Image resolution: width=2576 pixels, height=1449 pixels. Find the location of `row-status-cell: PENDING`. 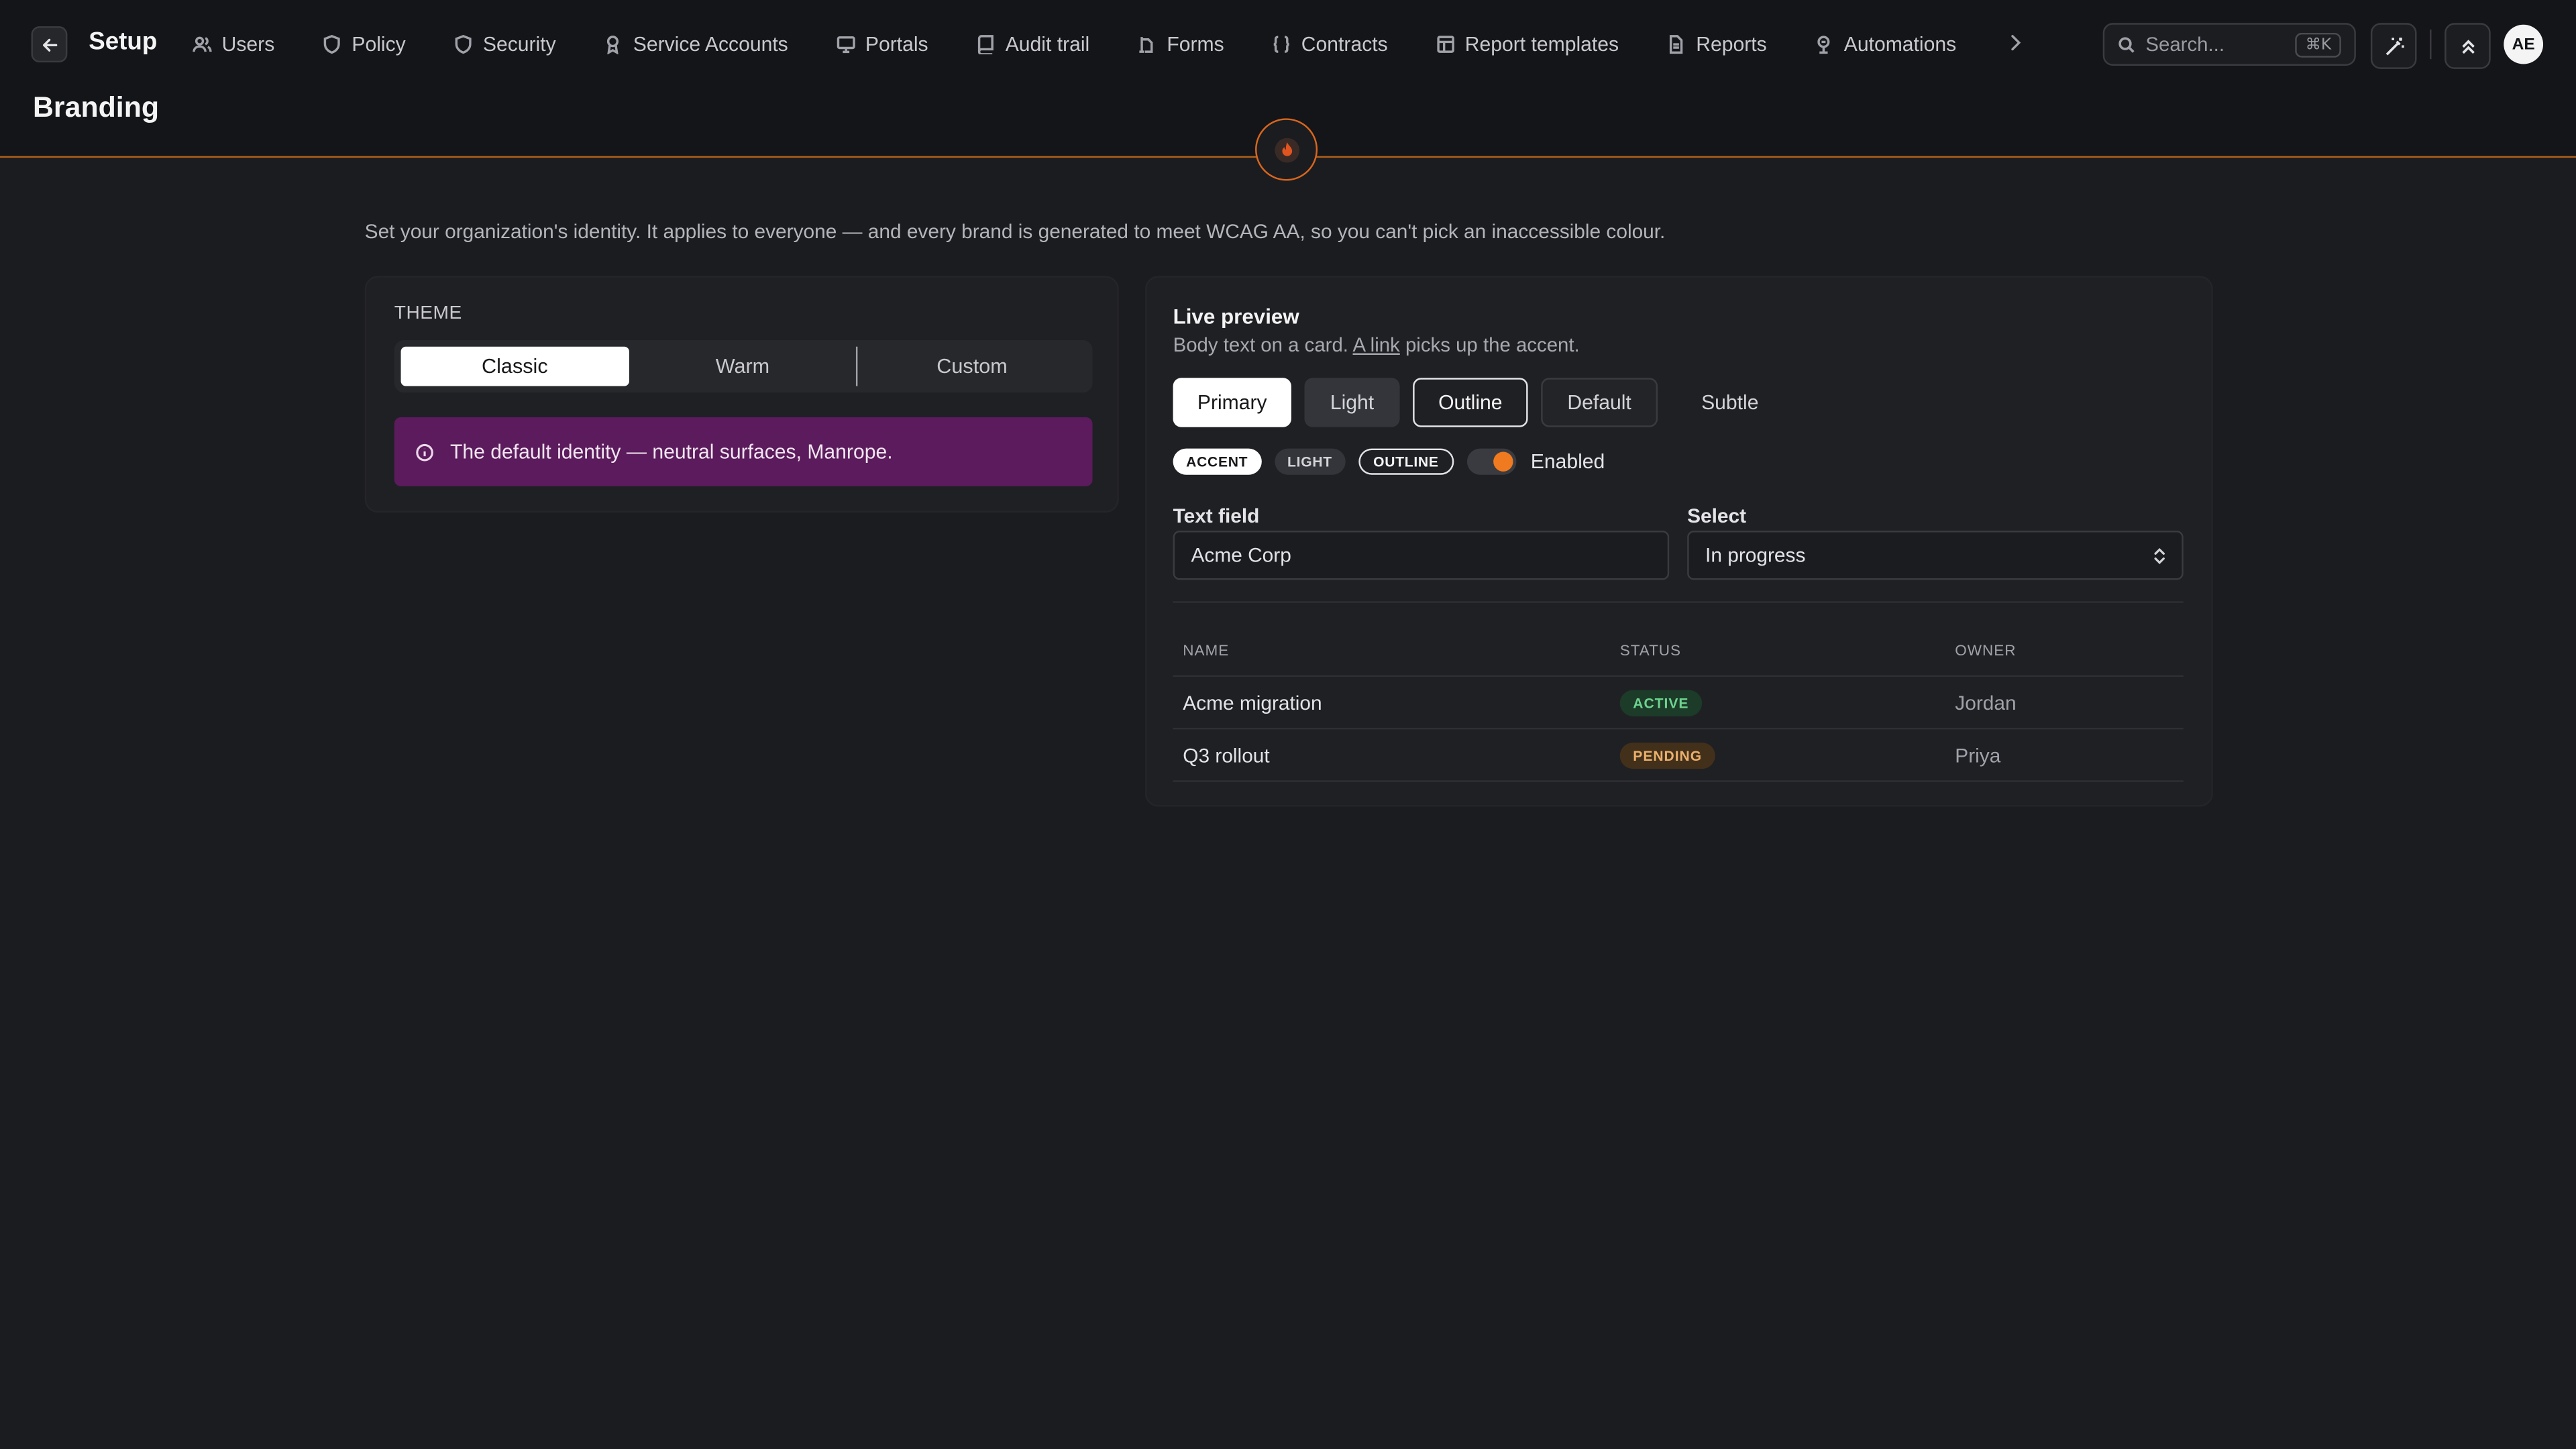

row-status-cell: PENDING is located at coordinates (1787, 754).